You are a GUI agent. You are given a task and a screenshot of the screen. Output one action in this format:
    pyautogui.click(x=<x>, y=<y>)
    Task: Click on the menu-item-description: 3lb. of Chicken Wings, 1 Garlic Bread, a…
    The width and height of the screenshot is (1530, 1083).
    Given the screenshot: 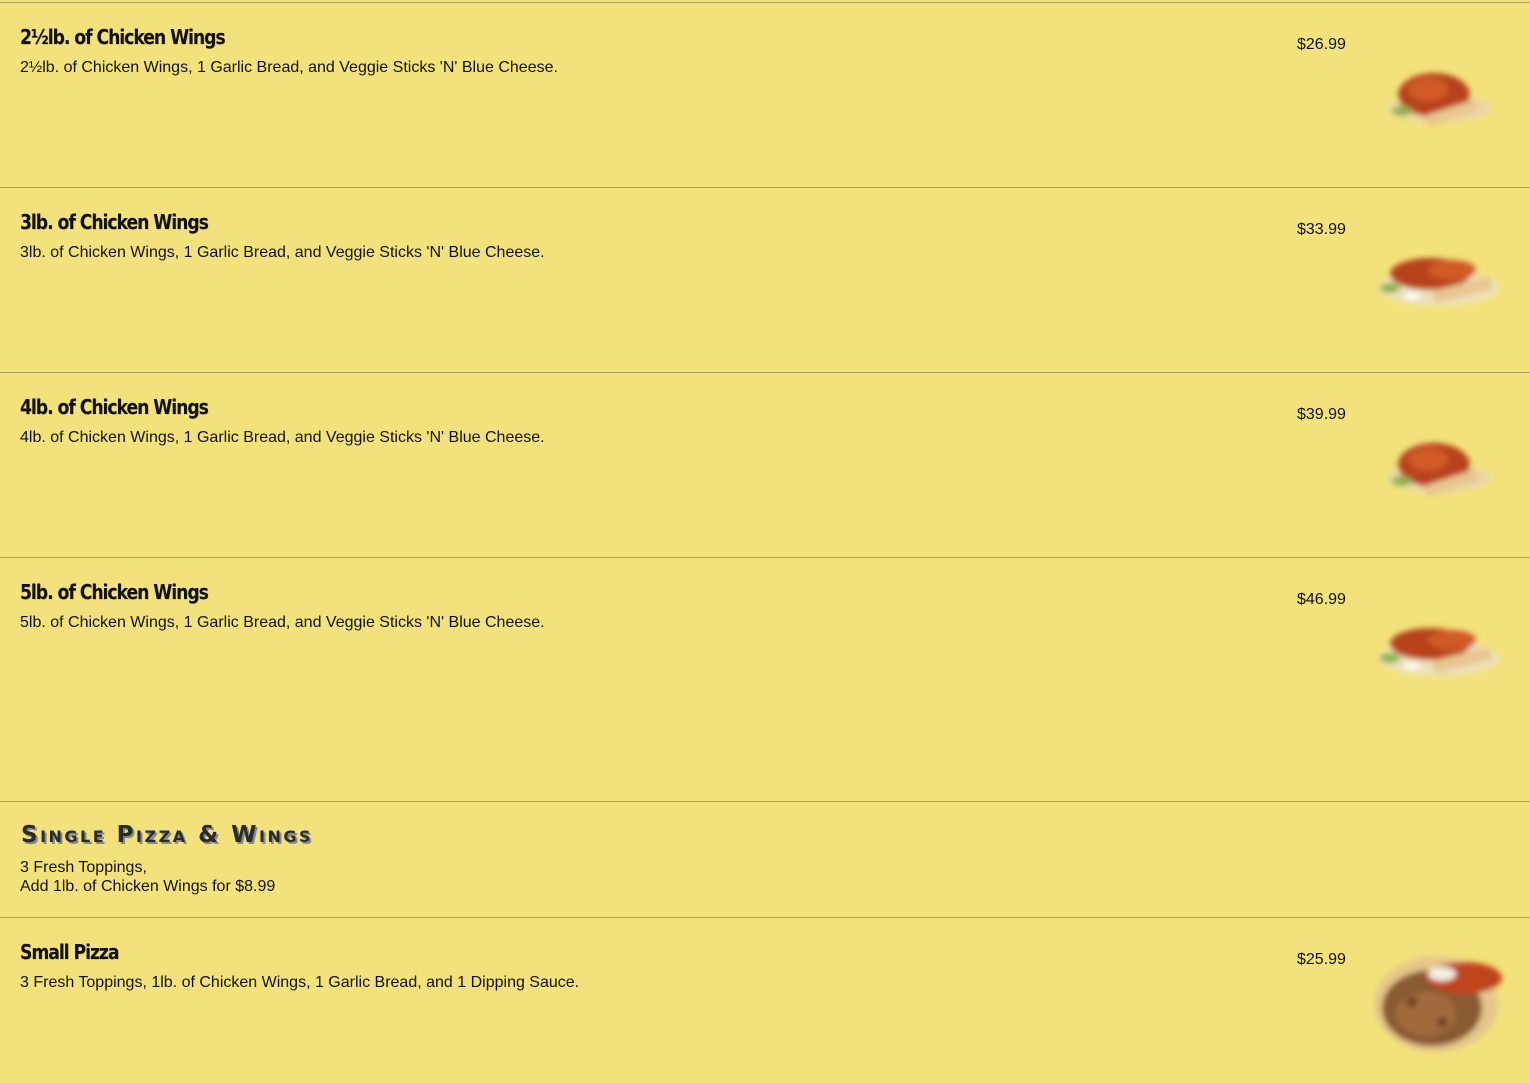 What is the action you would take?
    pyautogui.click(x=282, y=252)
    